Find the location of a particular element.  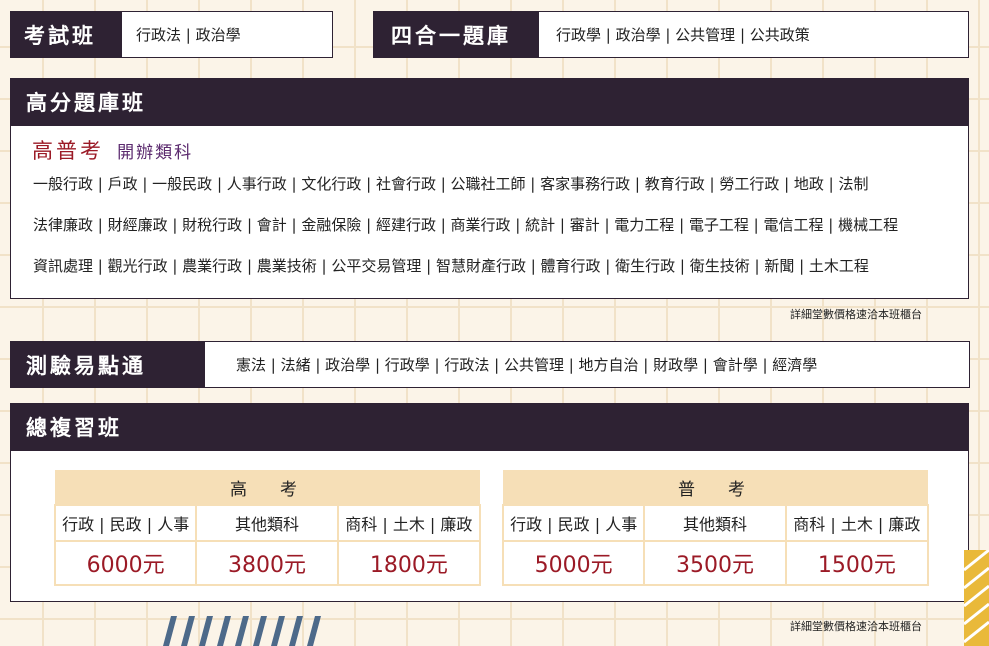

exam-name: 高普考 is located at coordinates (68, 151).